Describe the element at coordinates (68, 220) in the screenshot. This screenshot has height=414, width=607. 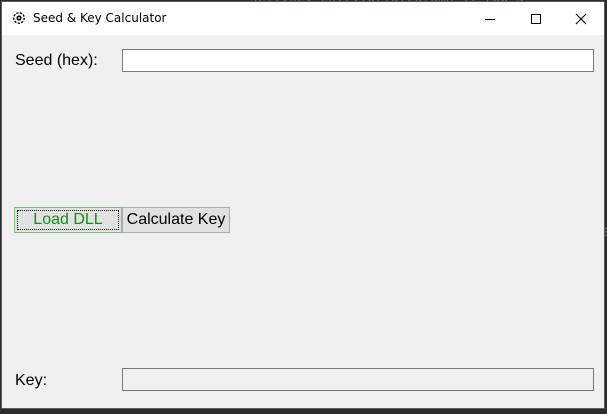
I see `load-dll-button: Load DLL` at that location.